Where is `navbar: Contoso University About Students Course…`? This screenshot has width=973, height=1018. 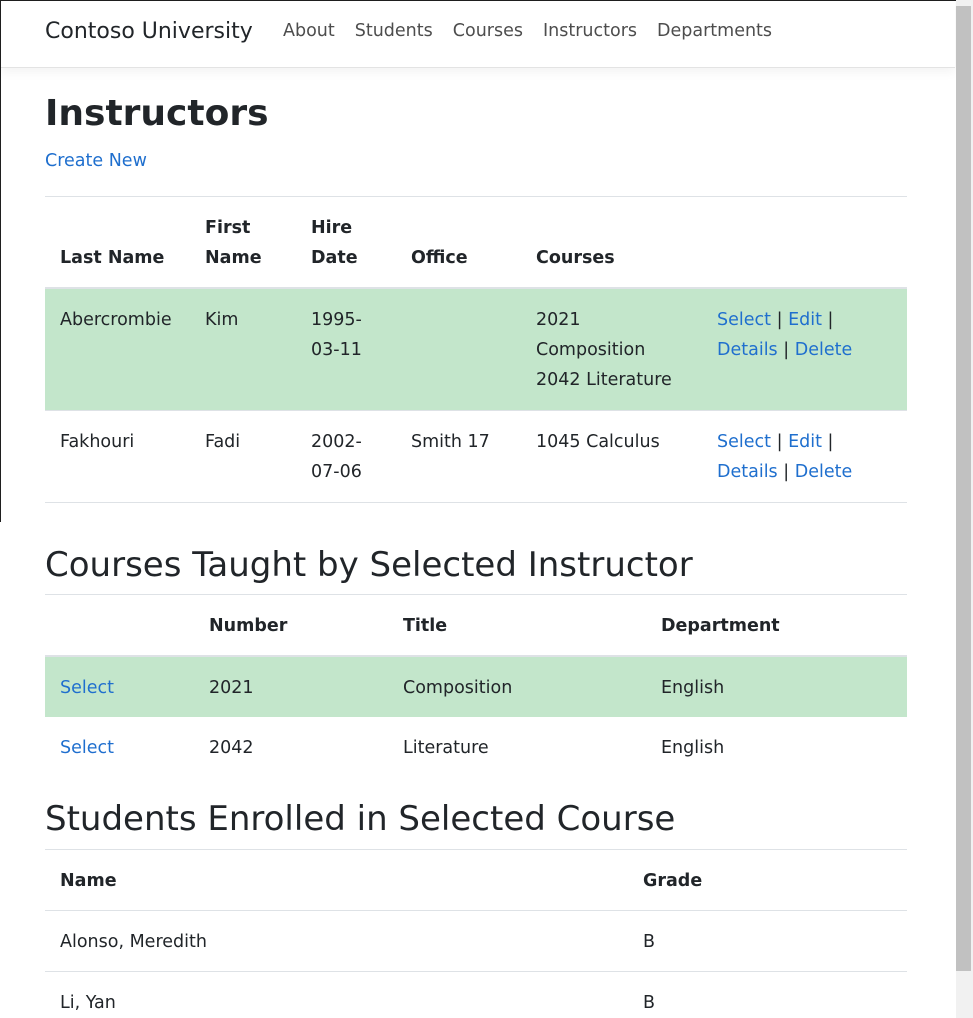 navbar: Contoso University About Students Course… is located at coordinates (478, 34).